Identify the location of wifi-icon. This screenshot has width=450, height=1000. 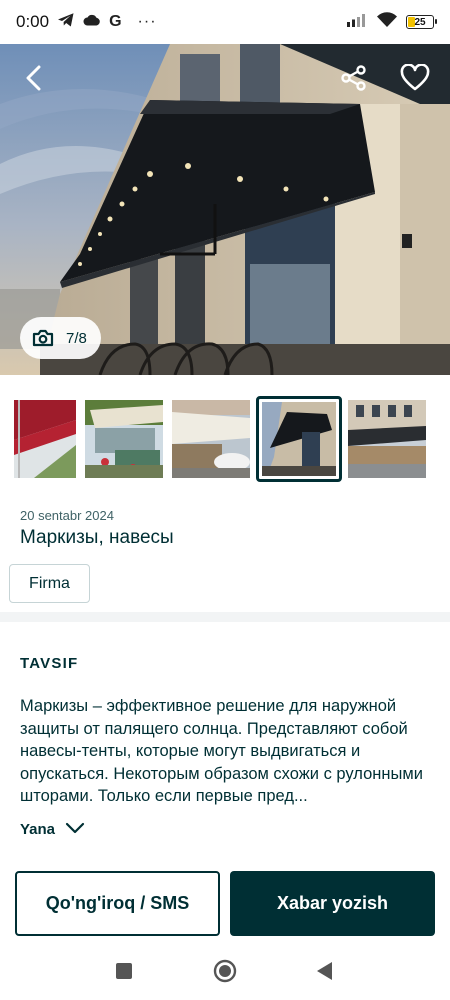
(387, 22).